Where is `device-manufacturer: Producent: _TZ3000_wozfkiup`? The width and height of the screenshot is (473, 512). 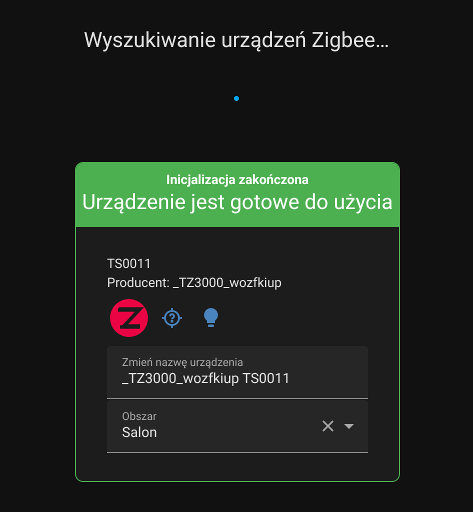 device-manufacturer: Producent: _TZ3000_wozfkiup is located at coordinates (195, 284).